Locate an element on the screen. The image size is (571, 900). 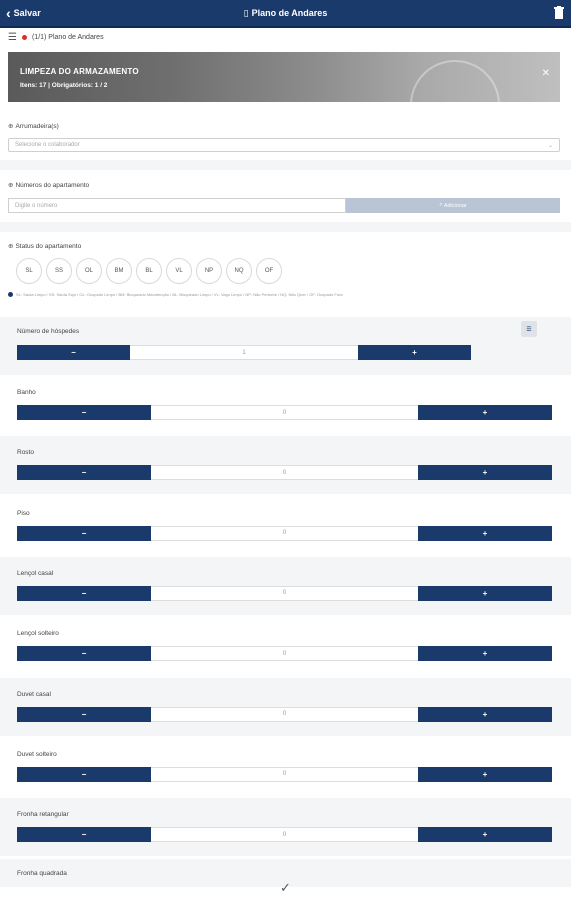
item-label: Duvet casal is located at coordinates (34, 694).